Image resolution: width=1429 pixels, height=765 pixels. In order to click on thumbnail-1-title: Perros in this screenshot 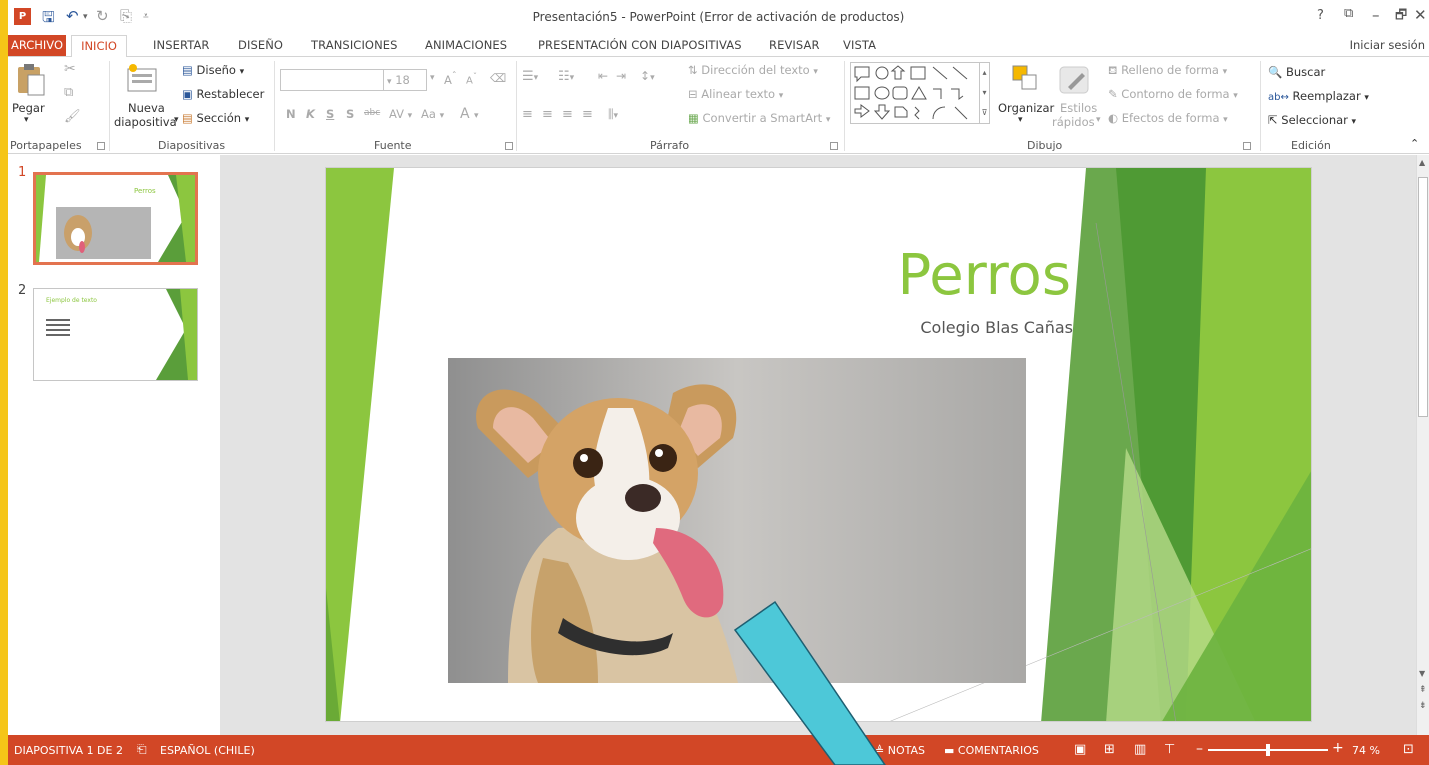, I will do `click(145, 191)`.